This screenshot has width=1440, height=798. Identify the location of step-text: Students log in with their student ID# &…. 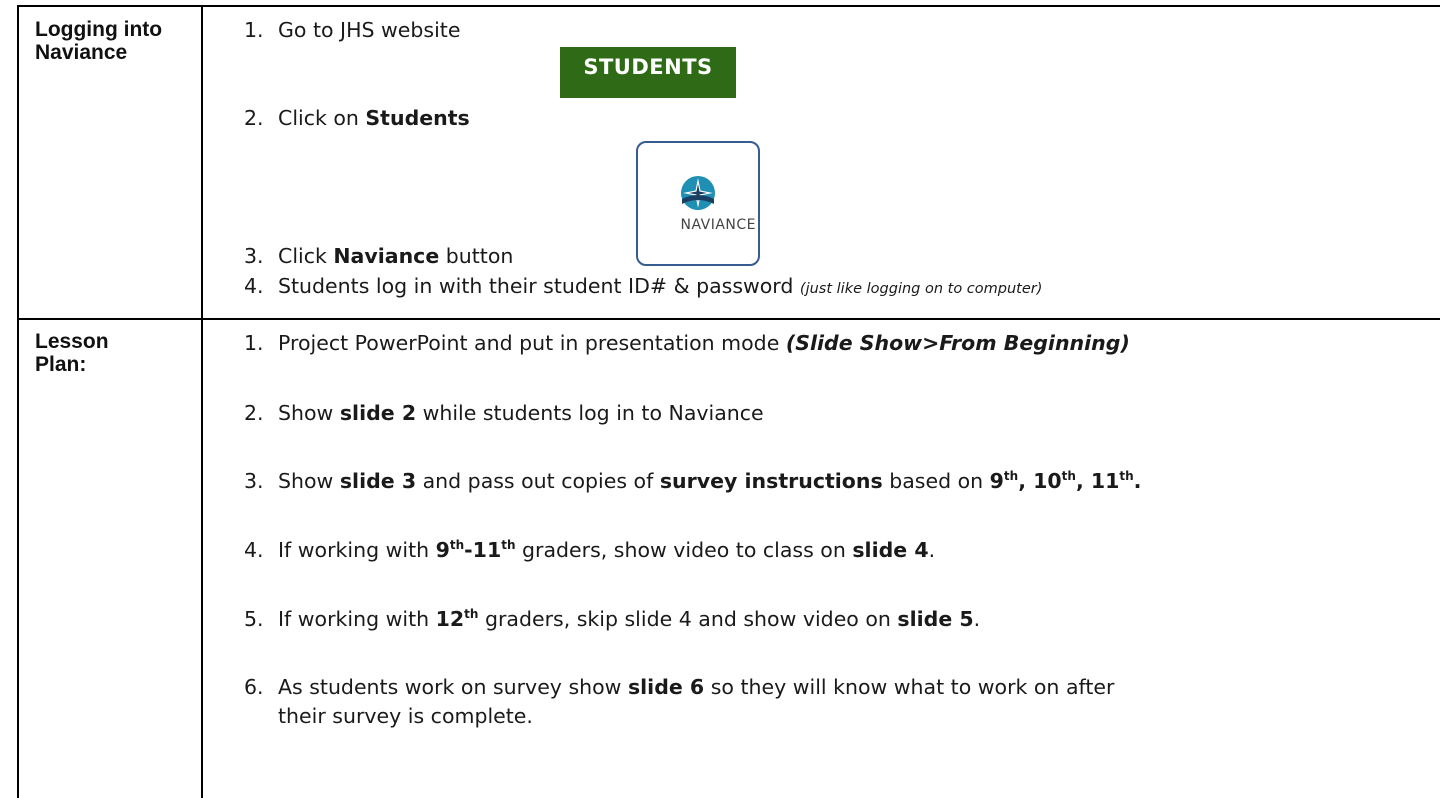
(539, 286).